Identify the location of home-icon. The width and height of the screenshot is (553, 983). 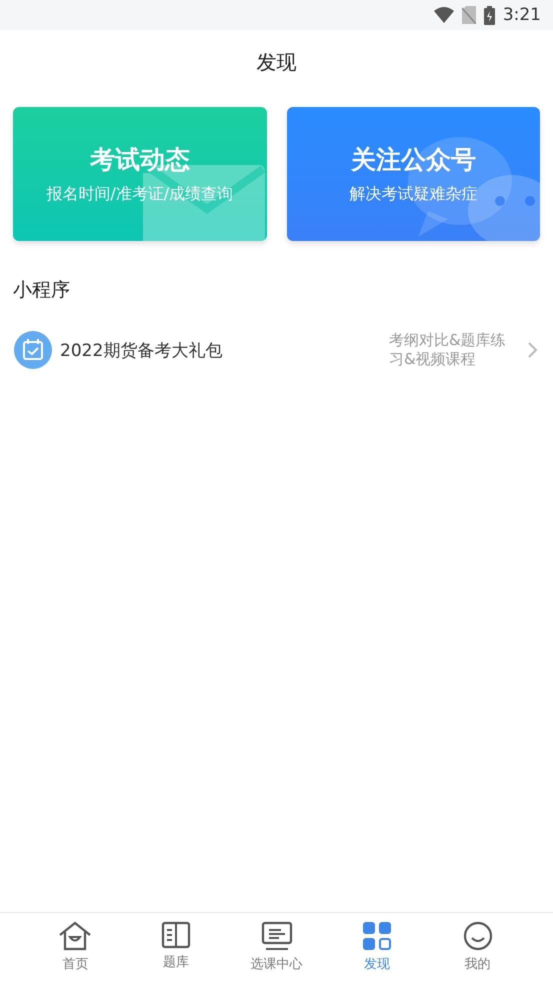
(75, 936).